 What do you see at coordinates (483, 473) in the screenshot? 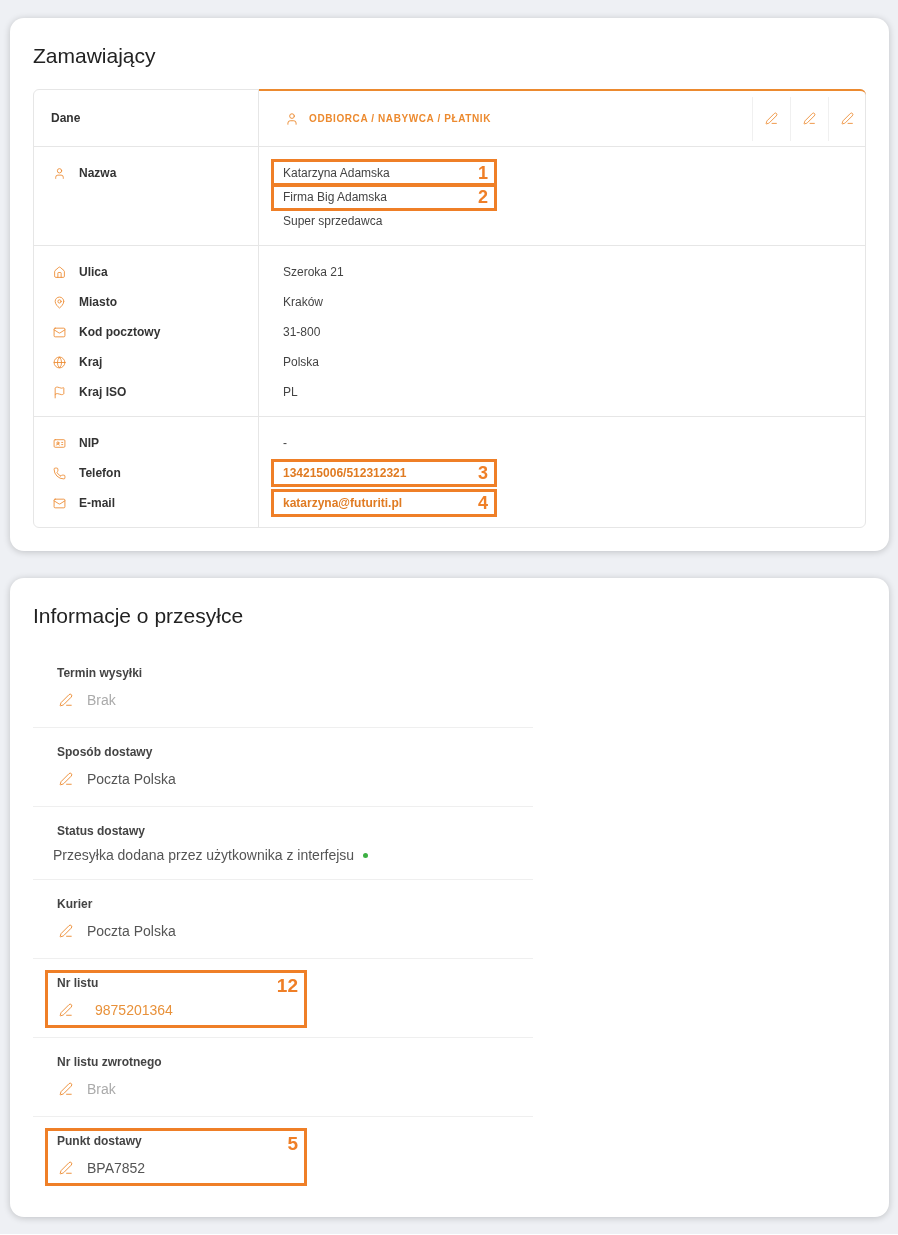
I see `callout-number: 3` at bounding box center [483, 473].